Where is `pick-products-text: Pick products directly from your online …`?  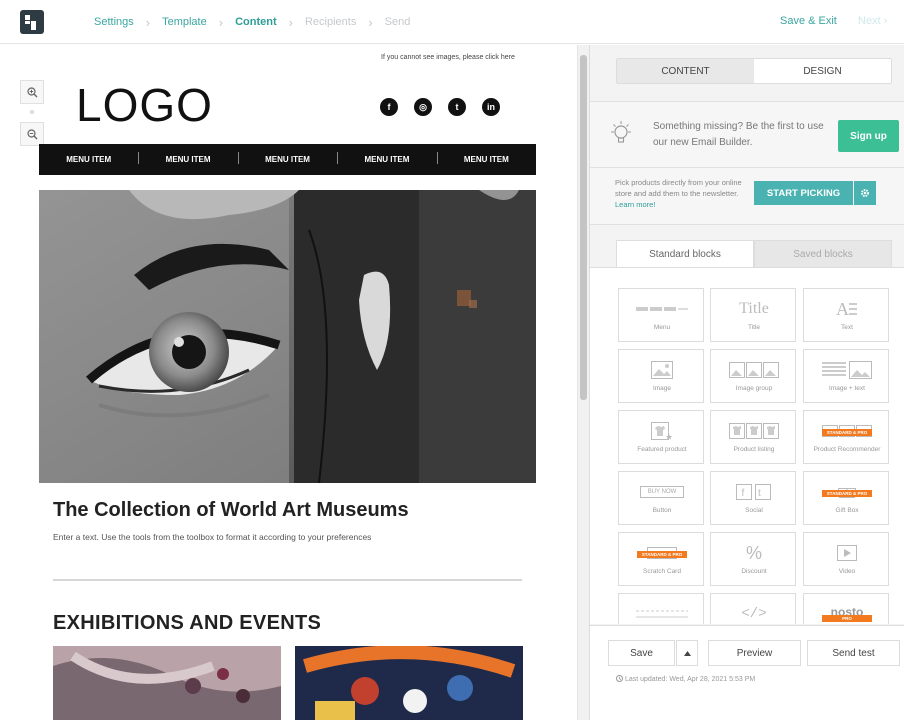 pick-products-text: Pick products directly from your online … is located at coordinates (679, 193).